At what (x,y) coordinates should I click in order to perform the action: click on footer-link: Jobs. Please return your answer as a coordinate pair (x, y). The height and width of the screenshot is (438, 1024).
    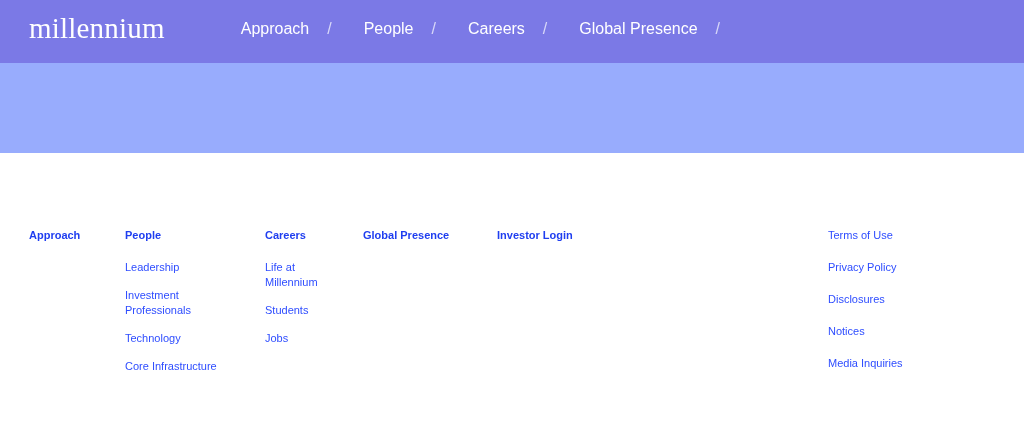
    Looking at the image, I should click on (296, 338).